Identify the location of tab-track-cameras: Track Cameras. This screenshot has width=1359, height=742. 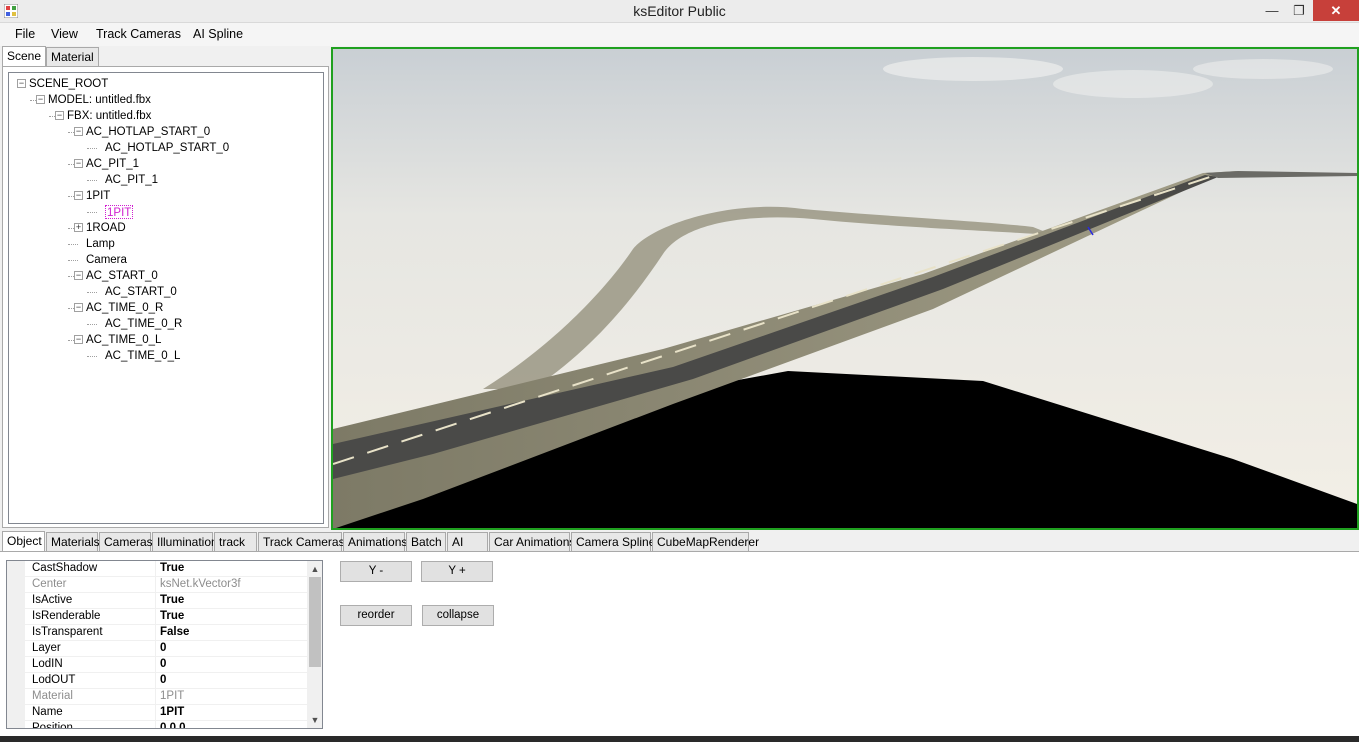
(301, 542).